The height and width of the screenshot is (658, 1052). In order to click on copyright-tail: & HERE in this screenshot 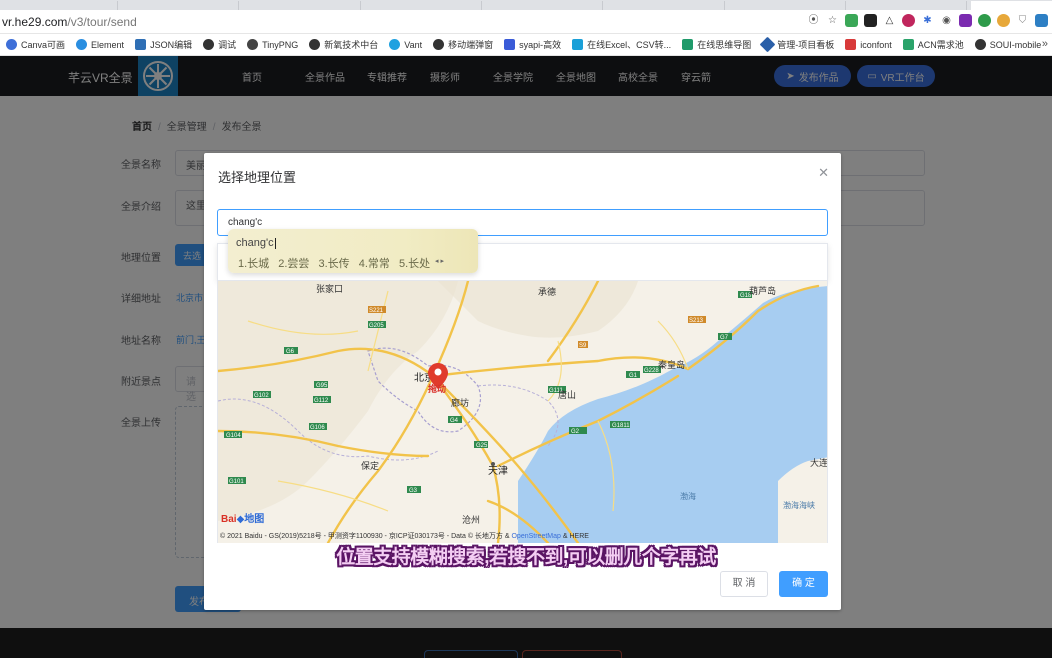, I will do `click(574, 536)`.